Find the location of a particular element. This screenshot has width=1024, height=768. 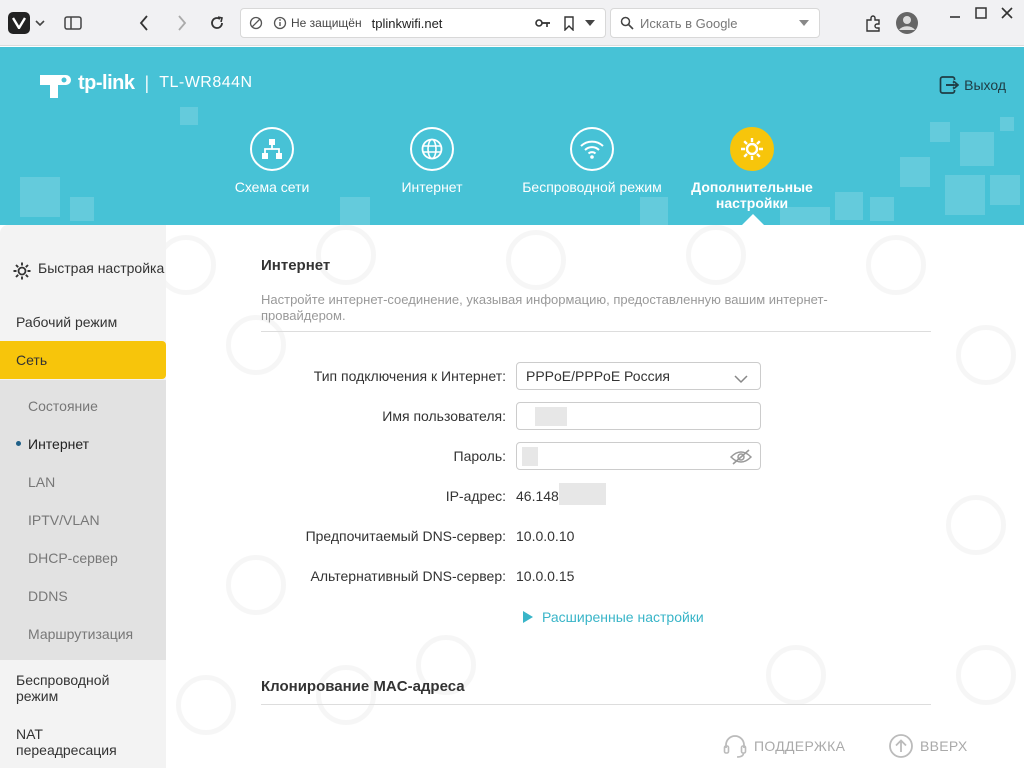

search-engine-dropdown-icon is located at coordinates (804, 23).